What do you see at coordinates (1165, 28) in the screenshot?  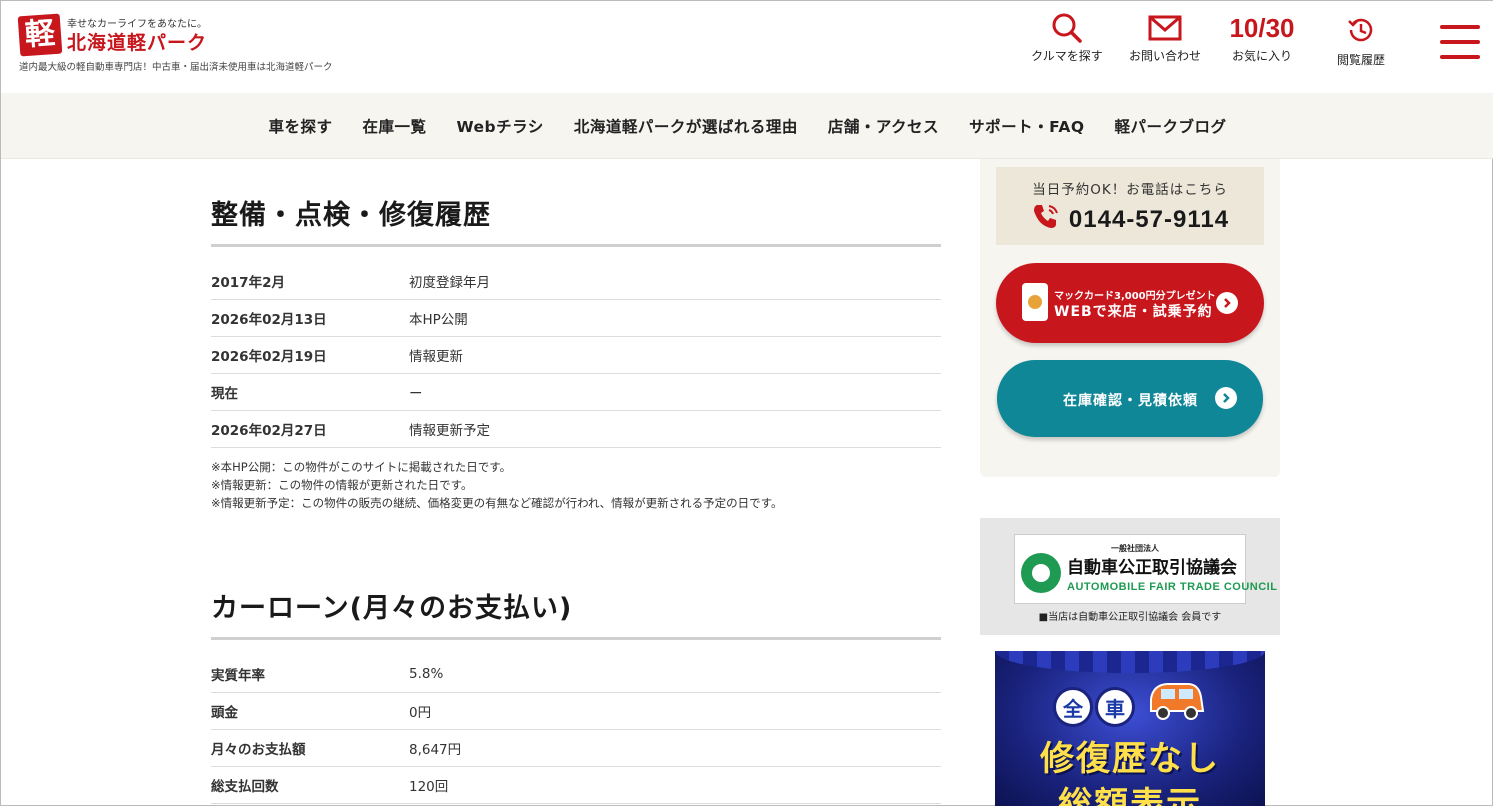 I see `mail-icon` at bounding box center [1165, 28].